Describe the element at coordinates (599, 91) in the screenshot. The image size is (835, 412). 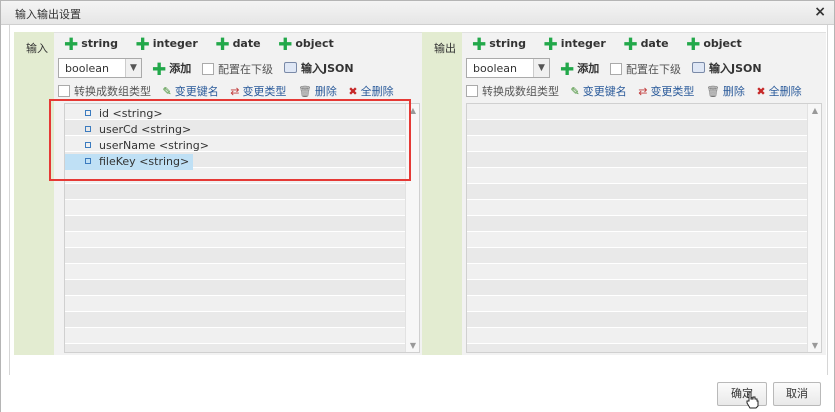
I see `output-rename-key-button: ✎ 变更键名` at that location.